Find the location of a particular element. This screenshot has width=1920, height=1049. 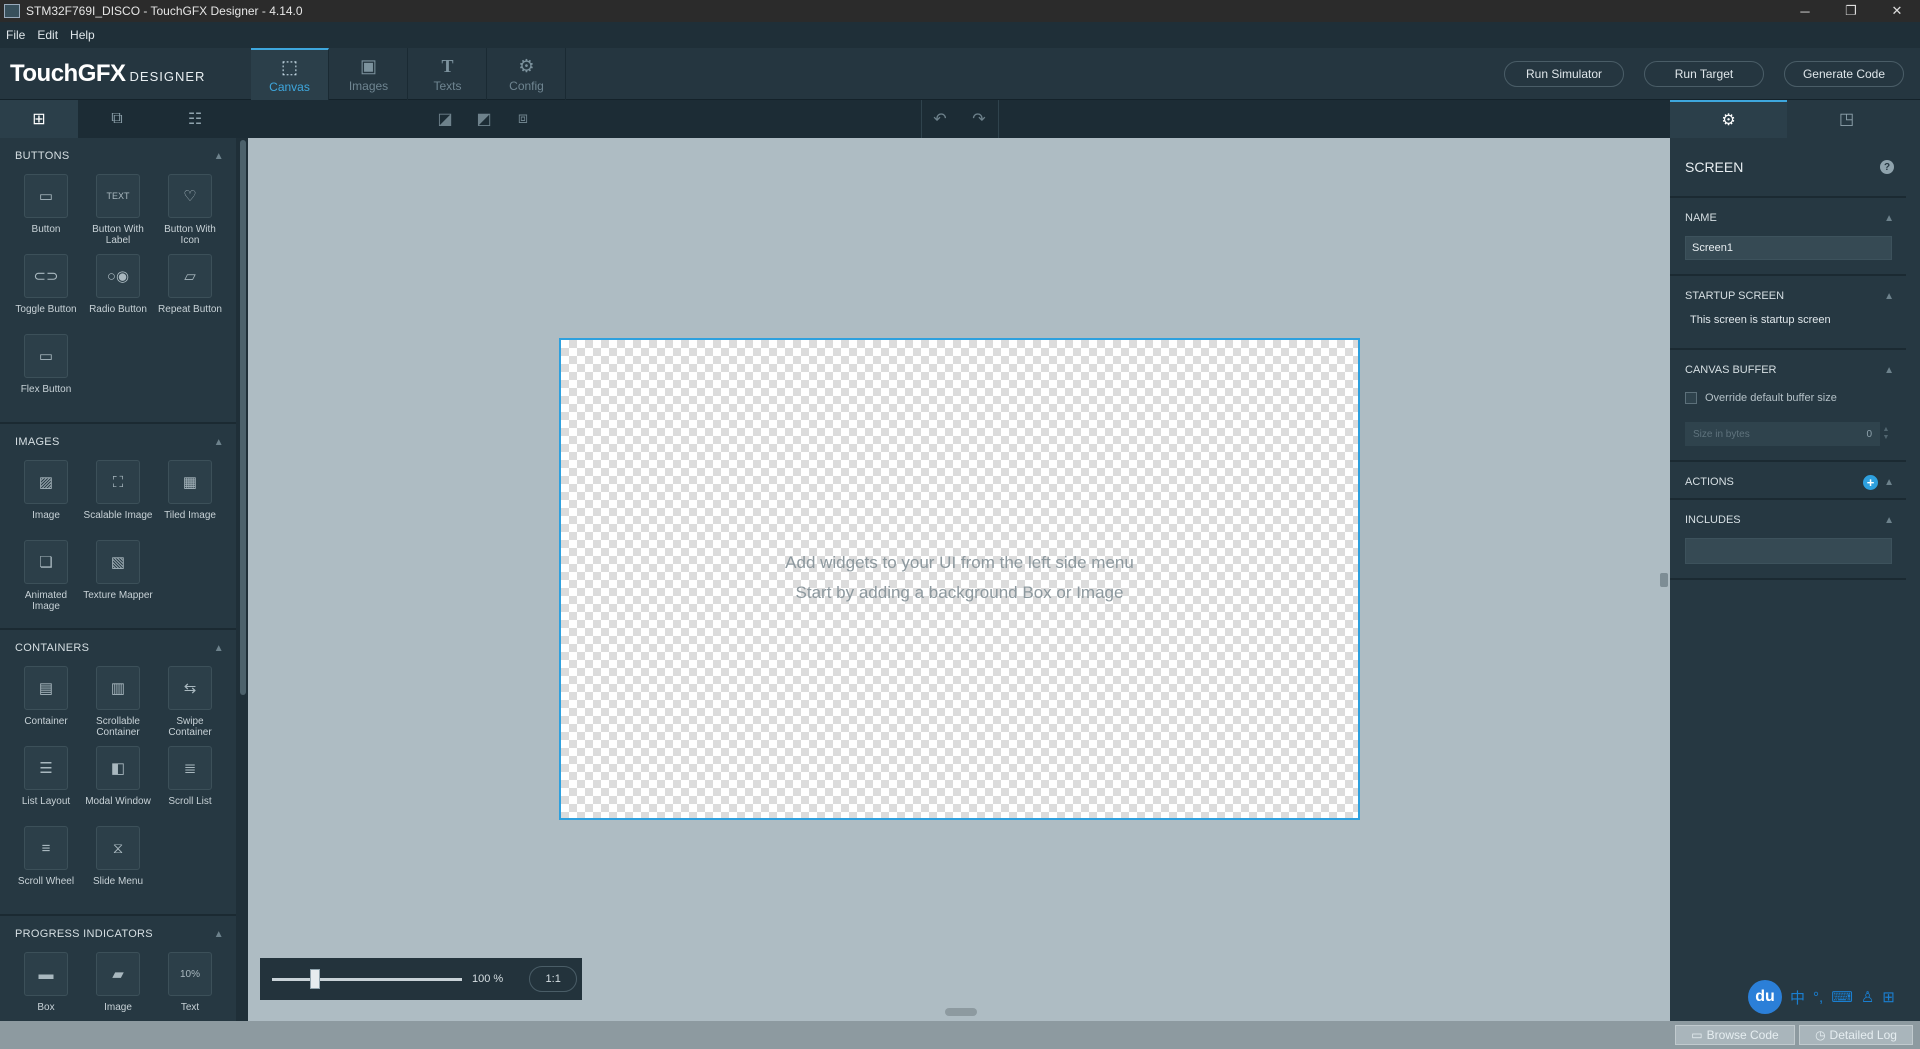

zoom-slider-handle is located at coordinates (315, 978).